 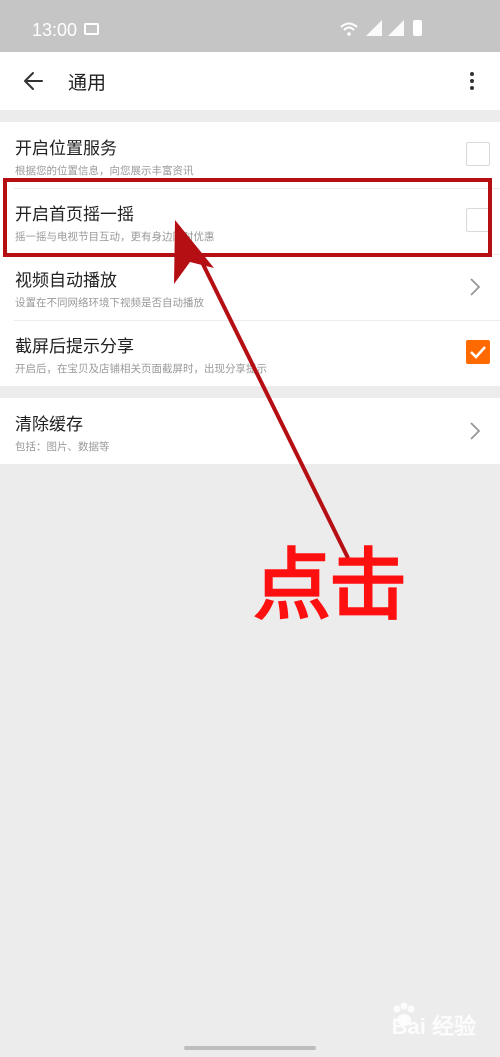 What do you see at coordinates (35, 81) in the screenshot?
I see `back-arrow-icon` at bounding box center [35, 81].